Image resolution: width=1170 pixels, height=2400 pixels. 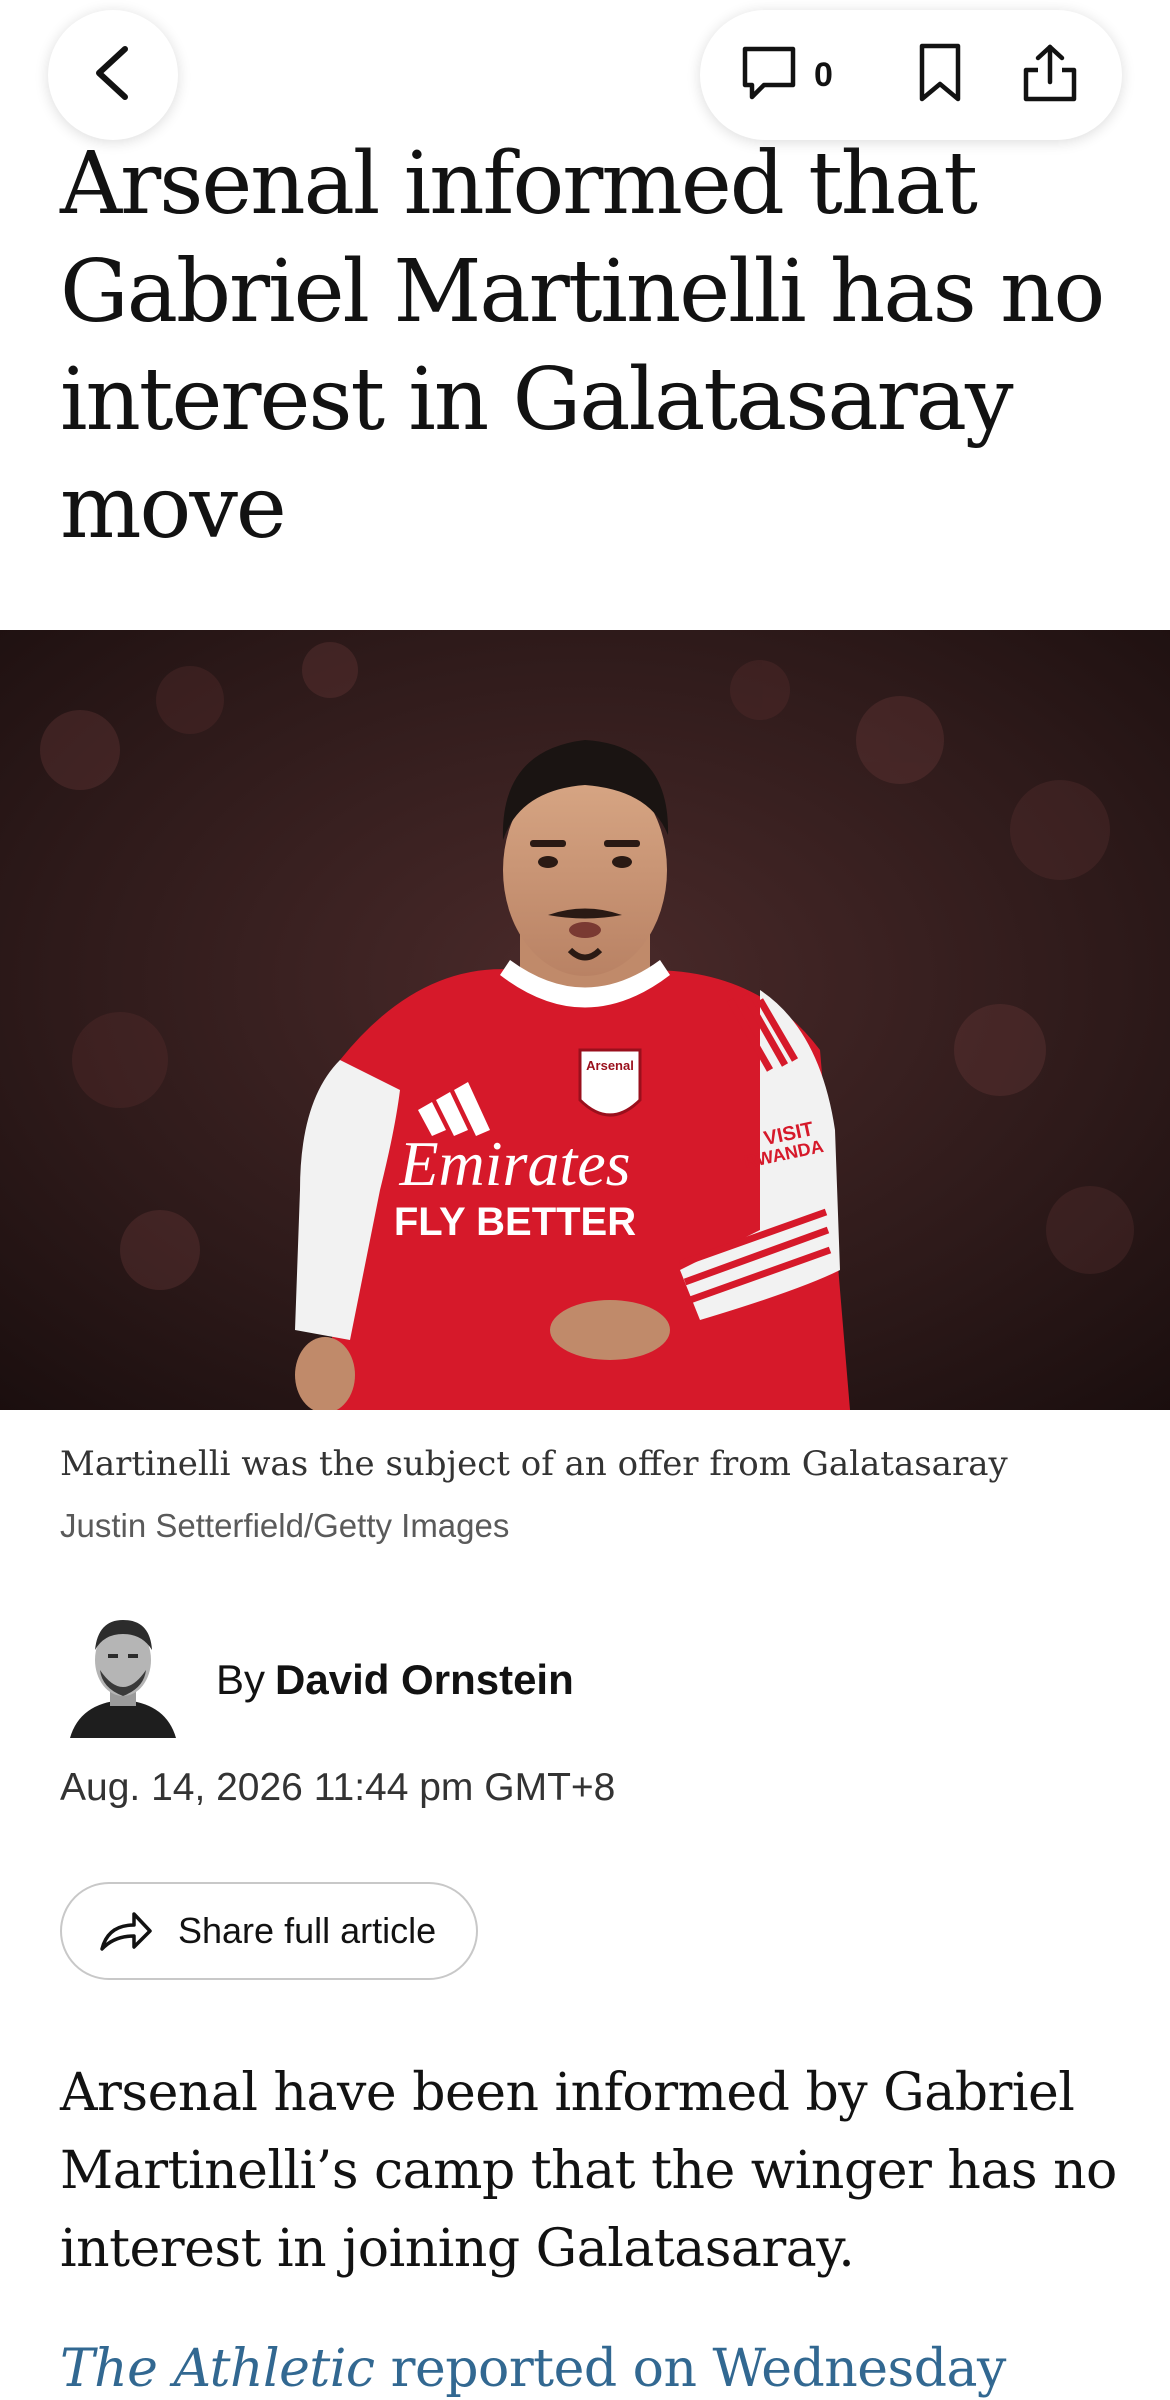 What do you see at coordinates (285, 1525) in the screenshot?
I see `image-credit: Justin Setterfield/Getty Images` at bounding box center [285, 1525].